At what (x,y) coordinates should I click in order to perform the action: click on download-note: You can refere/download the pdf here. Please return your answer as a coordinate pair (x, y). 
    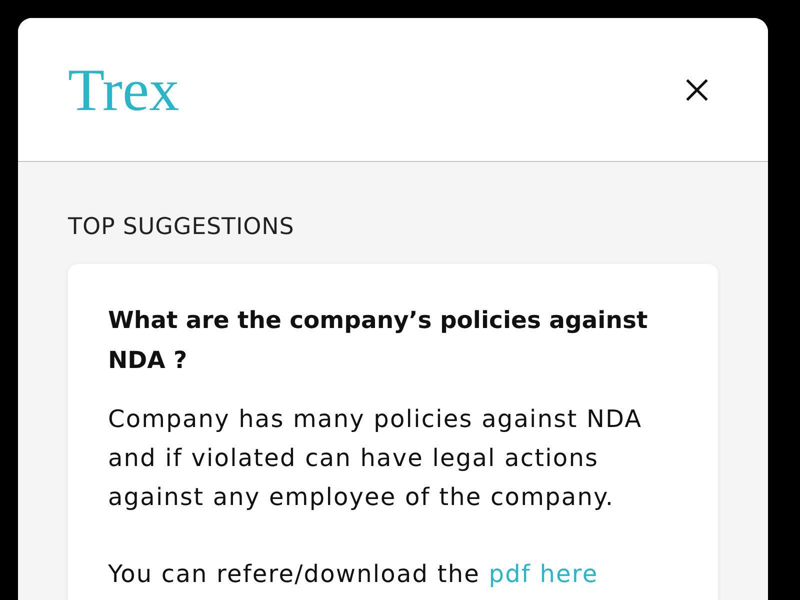
    Looking at the image, I should click on (354, 574).